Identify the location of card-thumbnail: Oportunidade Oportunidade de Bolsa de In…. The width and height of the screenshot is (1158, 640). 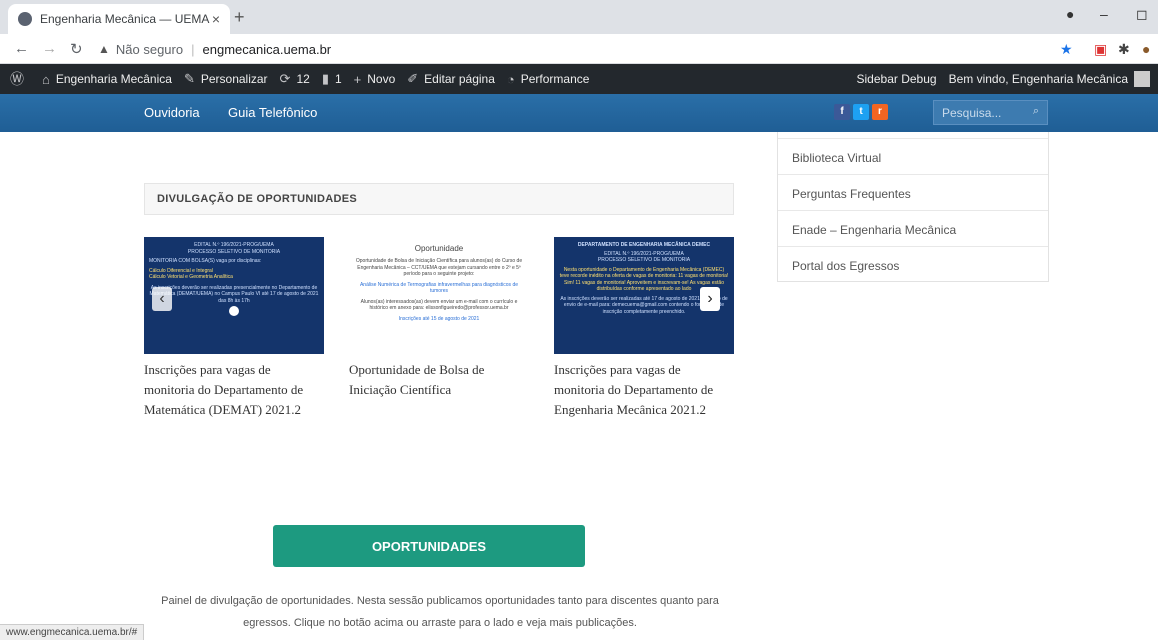
(439, 295).